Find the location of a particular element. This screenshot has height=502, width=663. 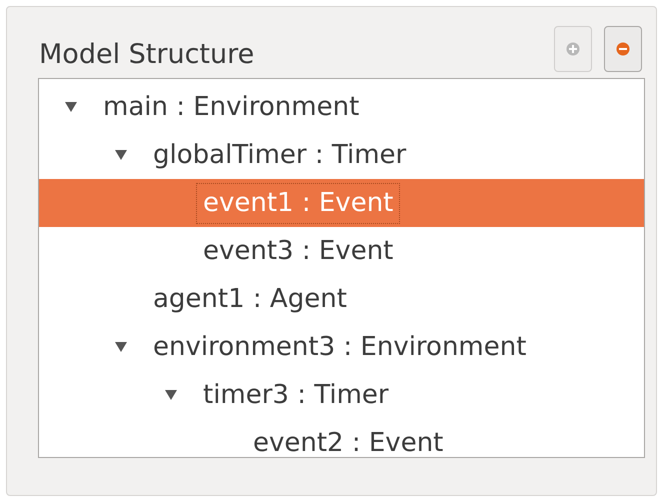

remove-button is located at coordinates (623, 49).